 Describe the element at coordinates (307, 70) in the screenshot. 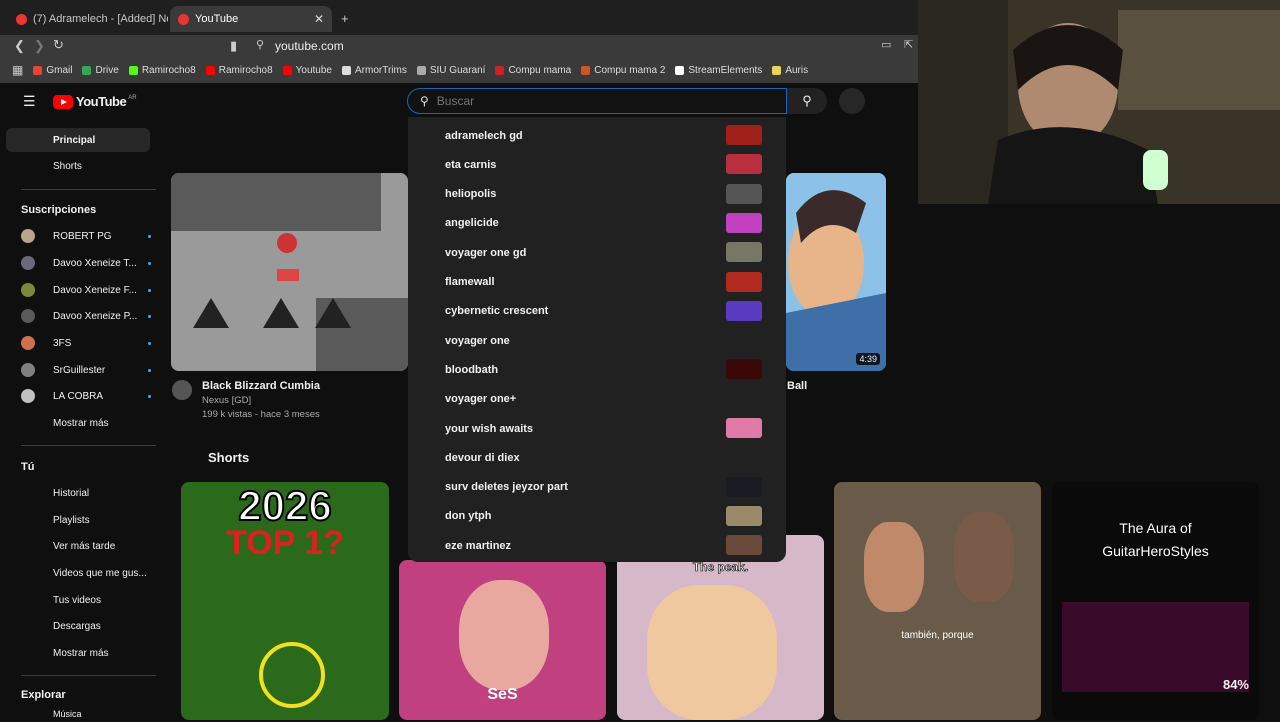

I see `bookmark-item: Youtube` at that location.